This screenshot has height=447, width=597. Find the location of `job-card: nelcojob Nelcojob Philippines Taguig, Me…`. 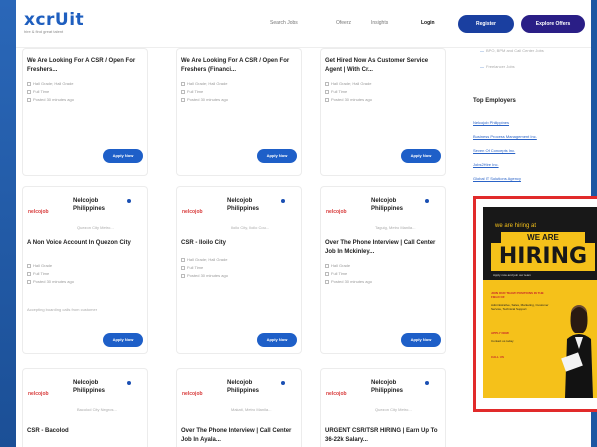

job-card: nelcojob Nelcojob Philippines Taguig, Me… is located at coordinates (383, 270).